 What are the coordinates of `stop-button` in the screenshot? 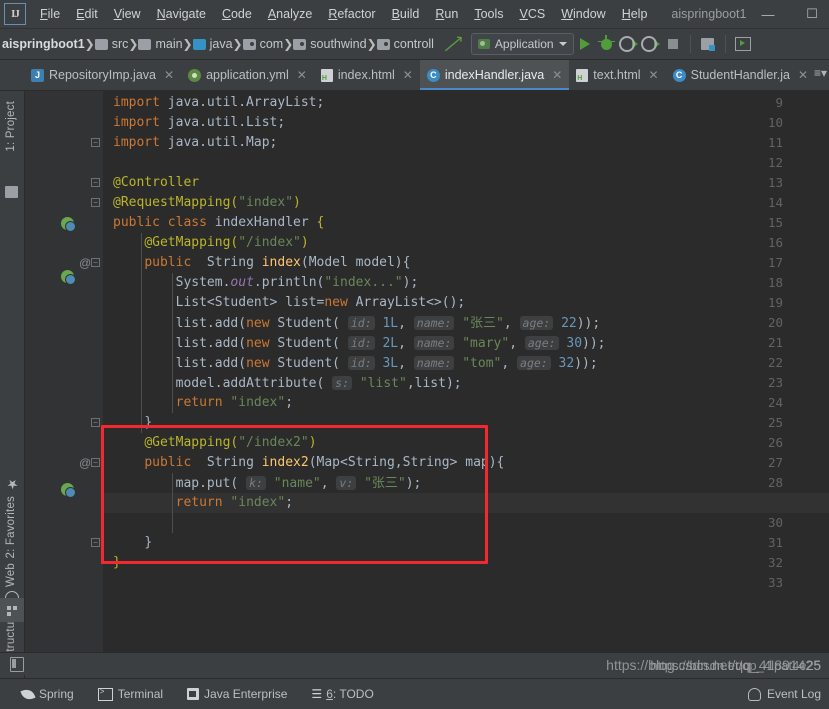 It's located at (673, 44).